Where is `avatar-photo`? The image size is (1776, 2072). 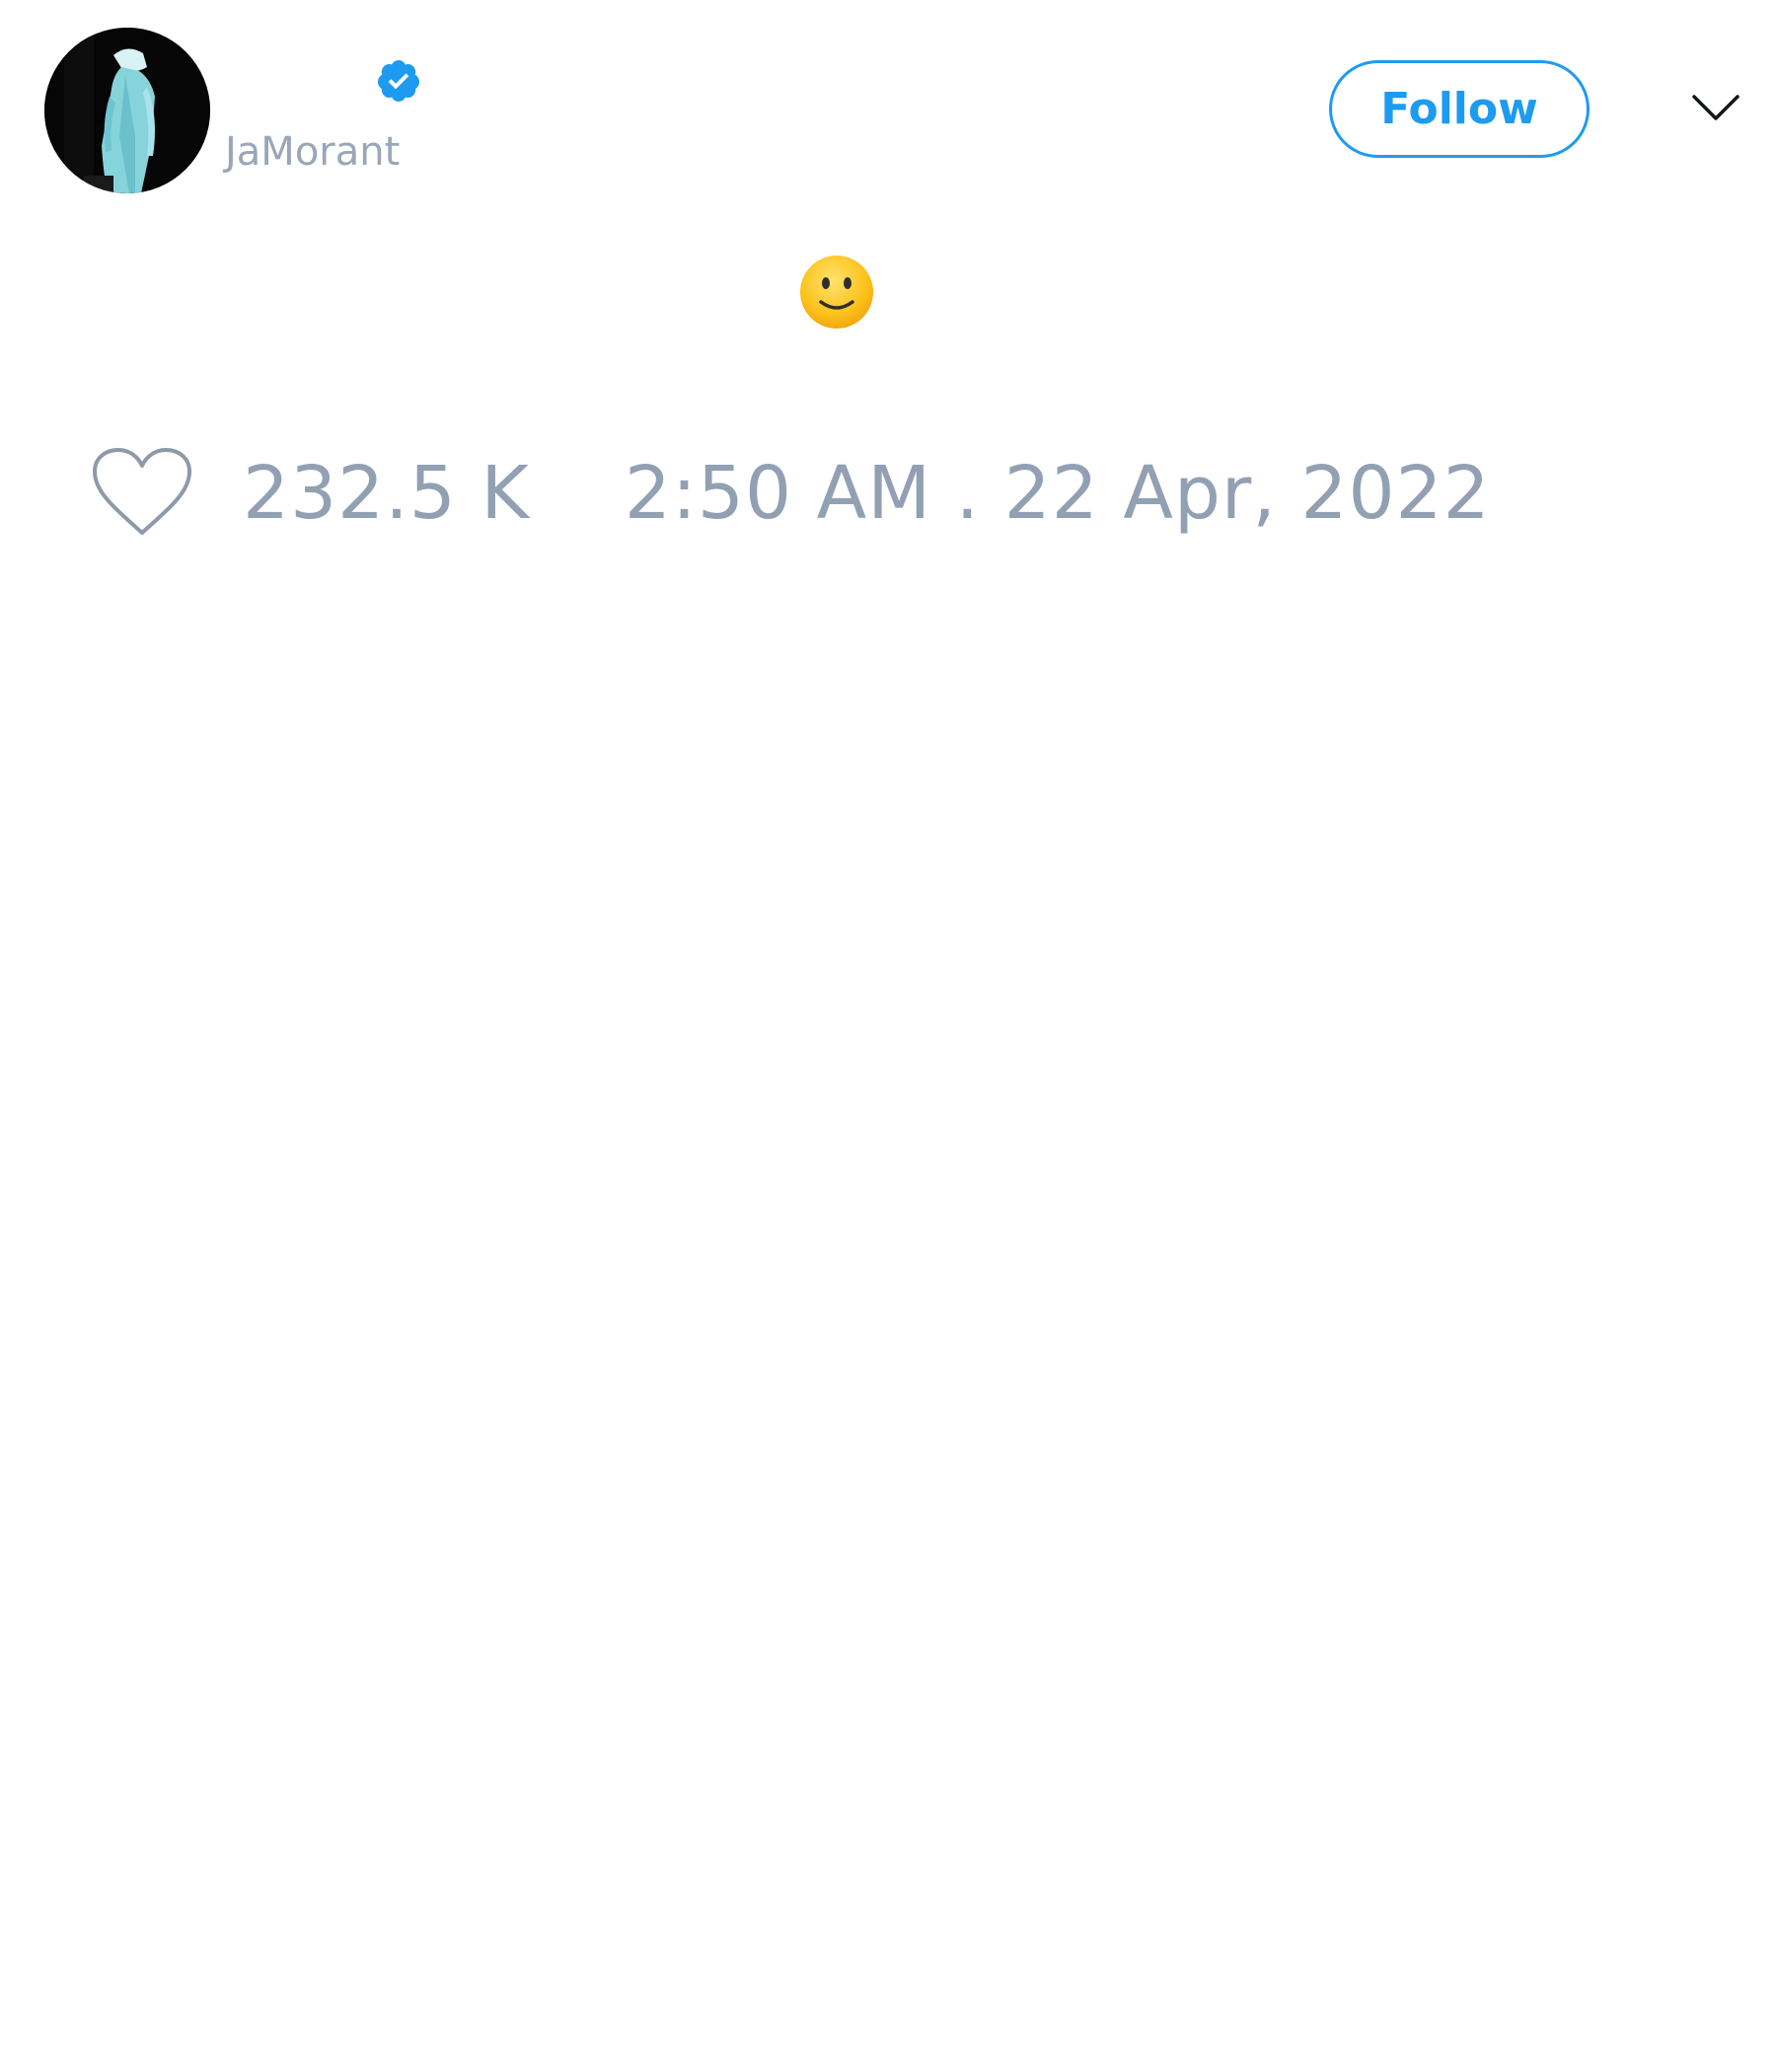 avatar-photo is located at coordinates (127, 111).